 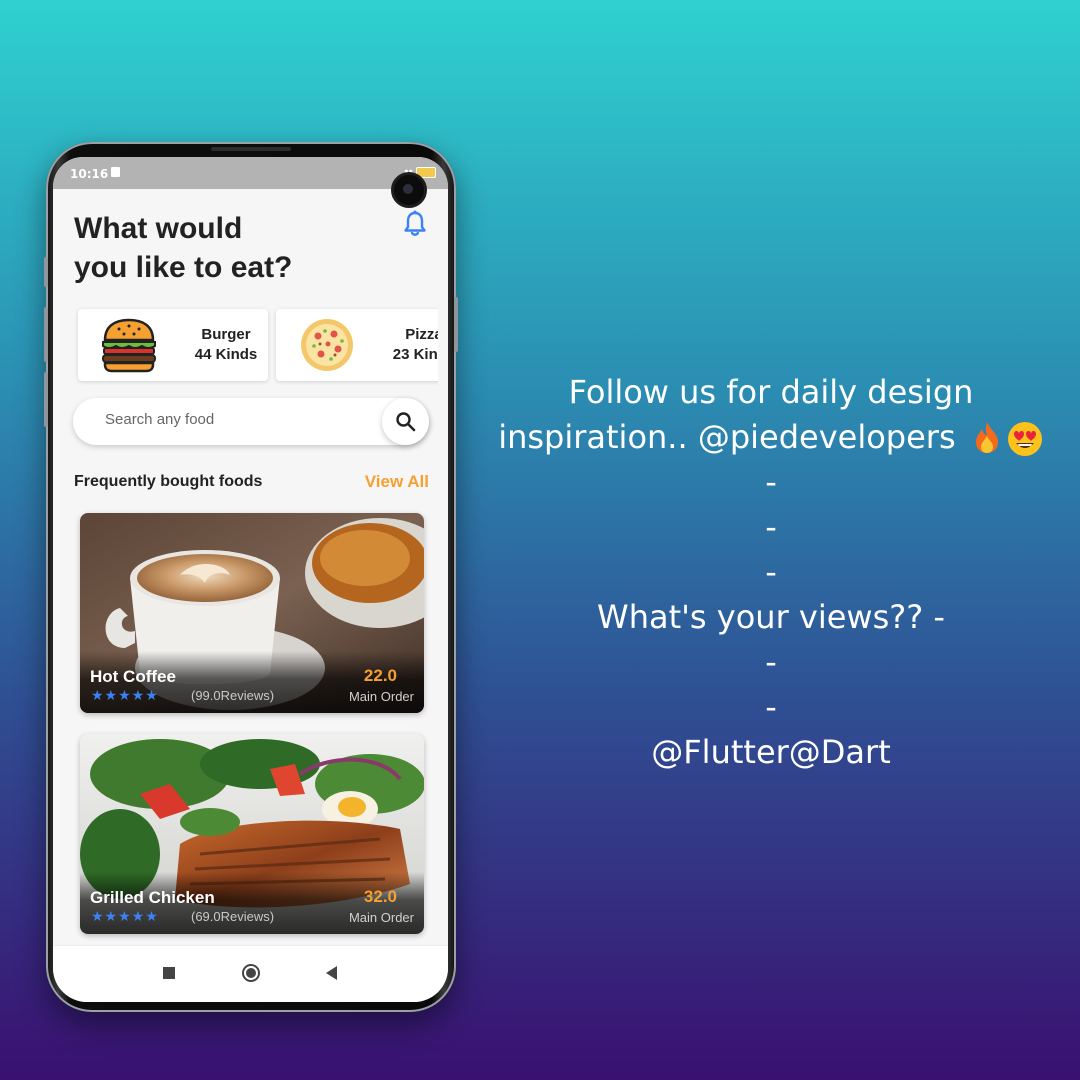 I want to click on caption-dash-1: -, so click(x=771, y=482).